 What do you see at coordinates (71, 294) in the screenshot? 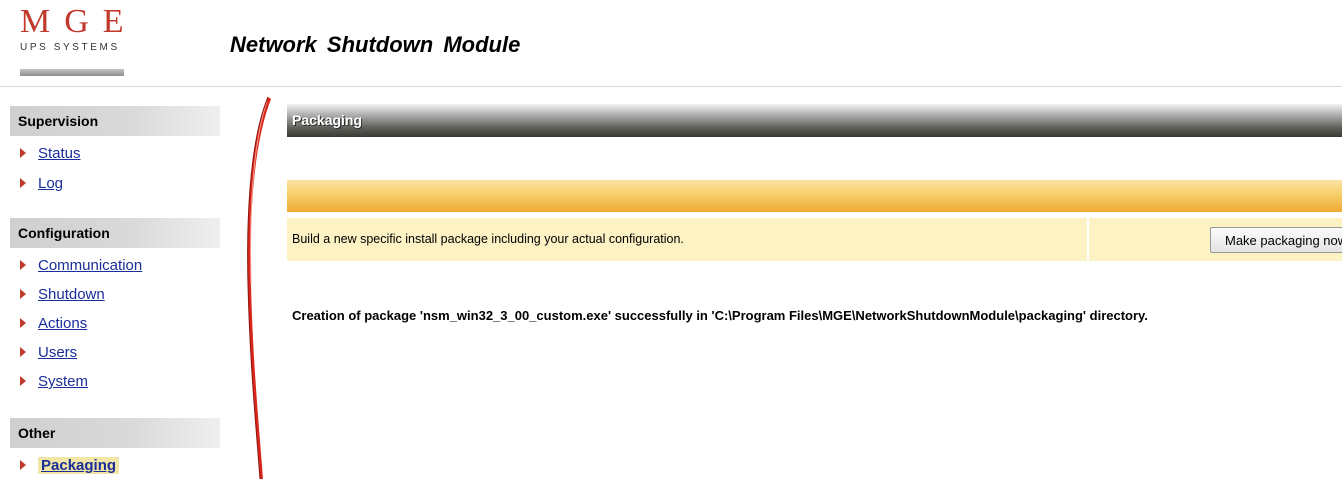
I see `sidebar-link-shutdown: Shutdown` at bounding box center [71, 294].